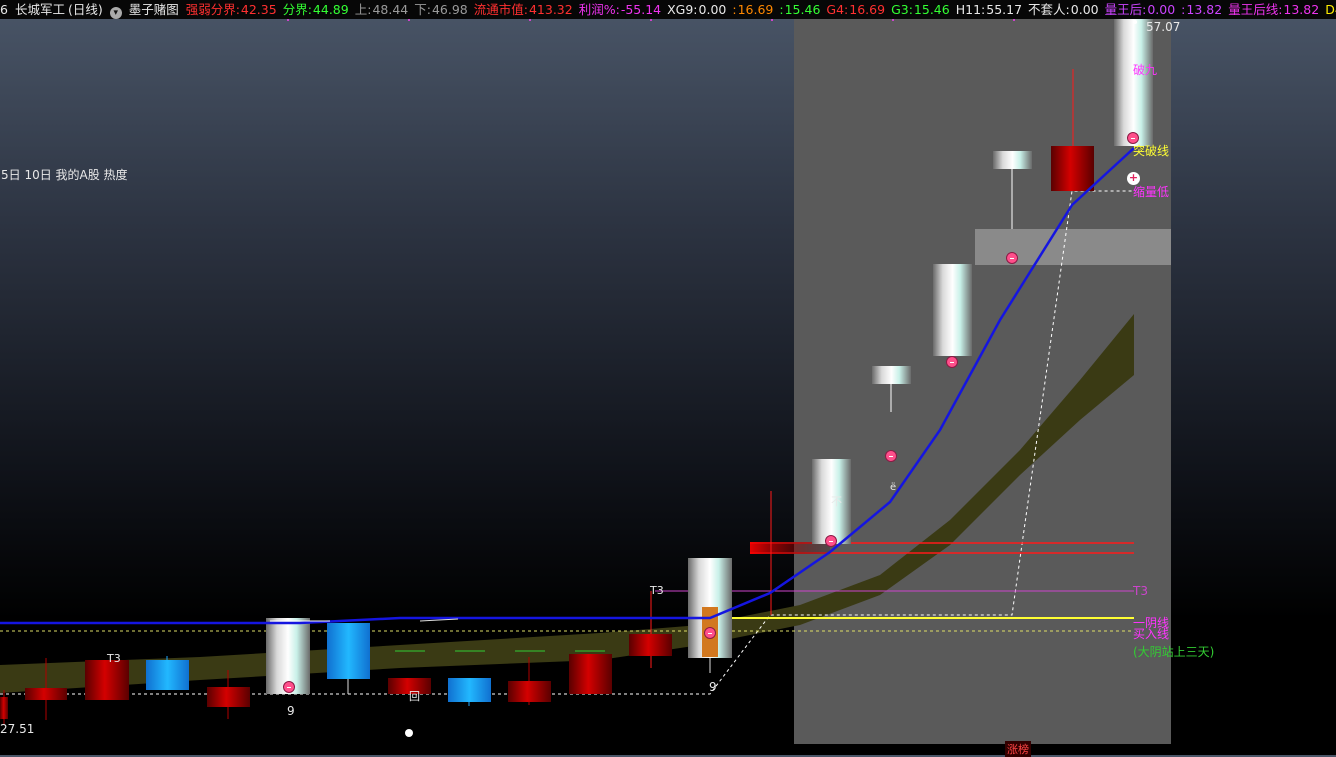 Image resolution: width=1336 pixels, height=757 pixels. What do you see at coordinates (154, 9) in the screenshot?
I see `indicator-name: 墨子赌图` at bounding box center [154, 9].